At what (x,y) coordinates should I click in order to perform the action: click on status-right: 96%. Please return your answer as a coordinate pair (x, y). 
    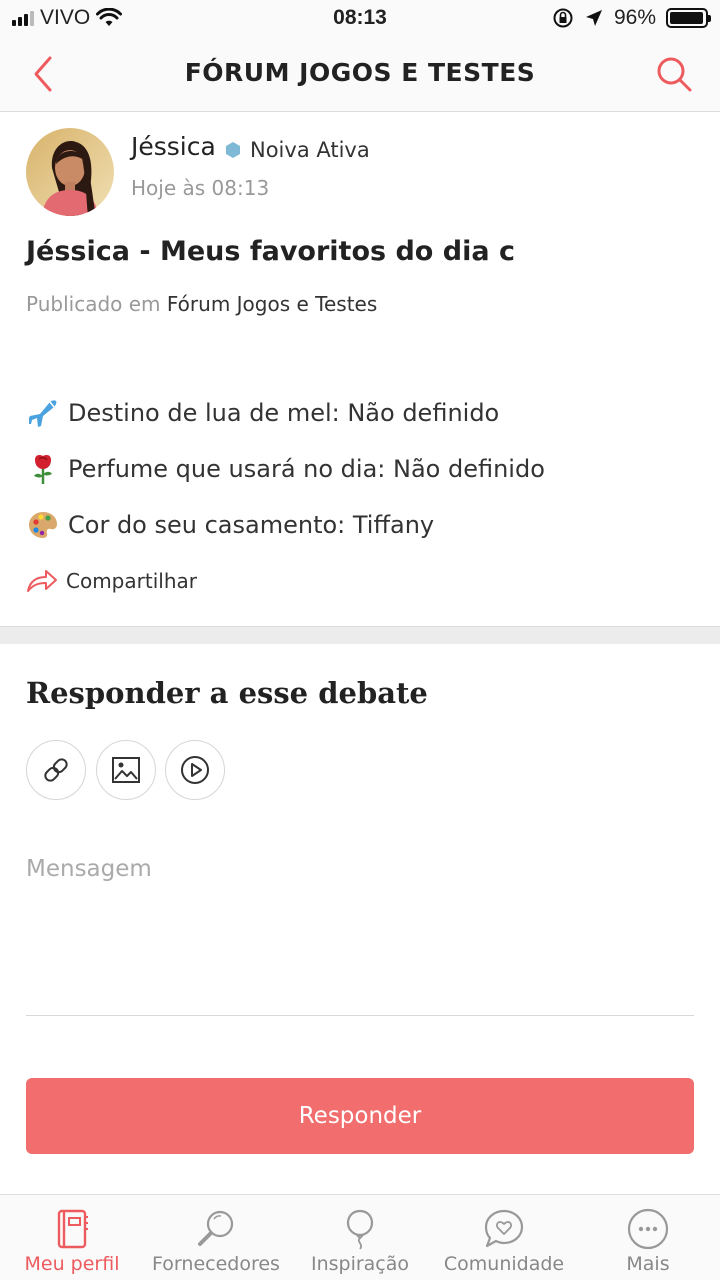
    Looking at the image, I should click on (631, 18).